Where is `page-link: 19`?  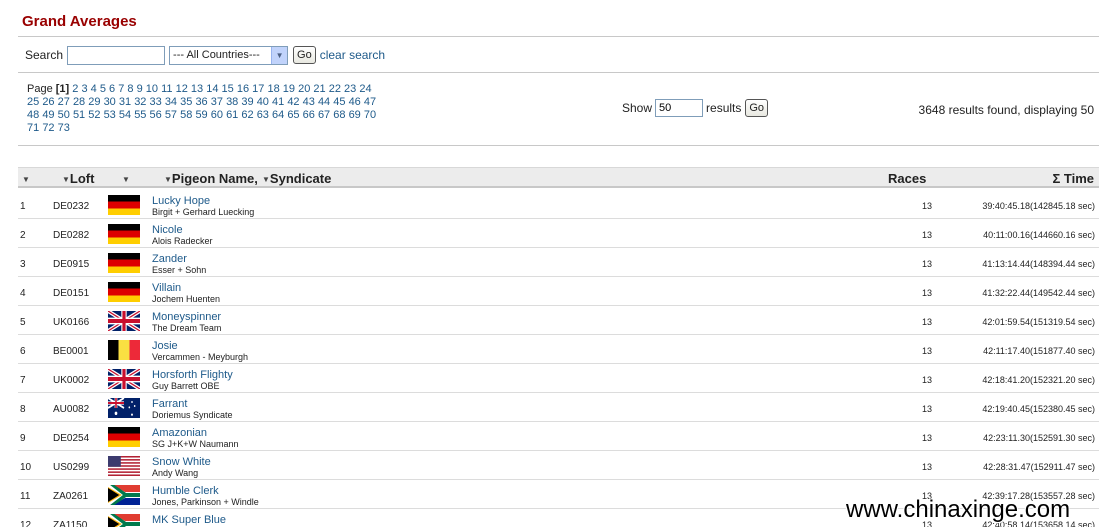
page-link: 19 is located at coordinates (289, 89).